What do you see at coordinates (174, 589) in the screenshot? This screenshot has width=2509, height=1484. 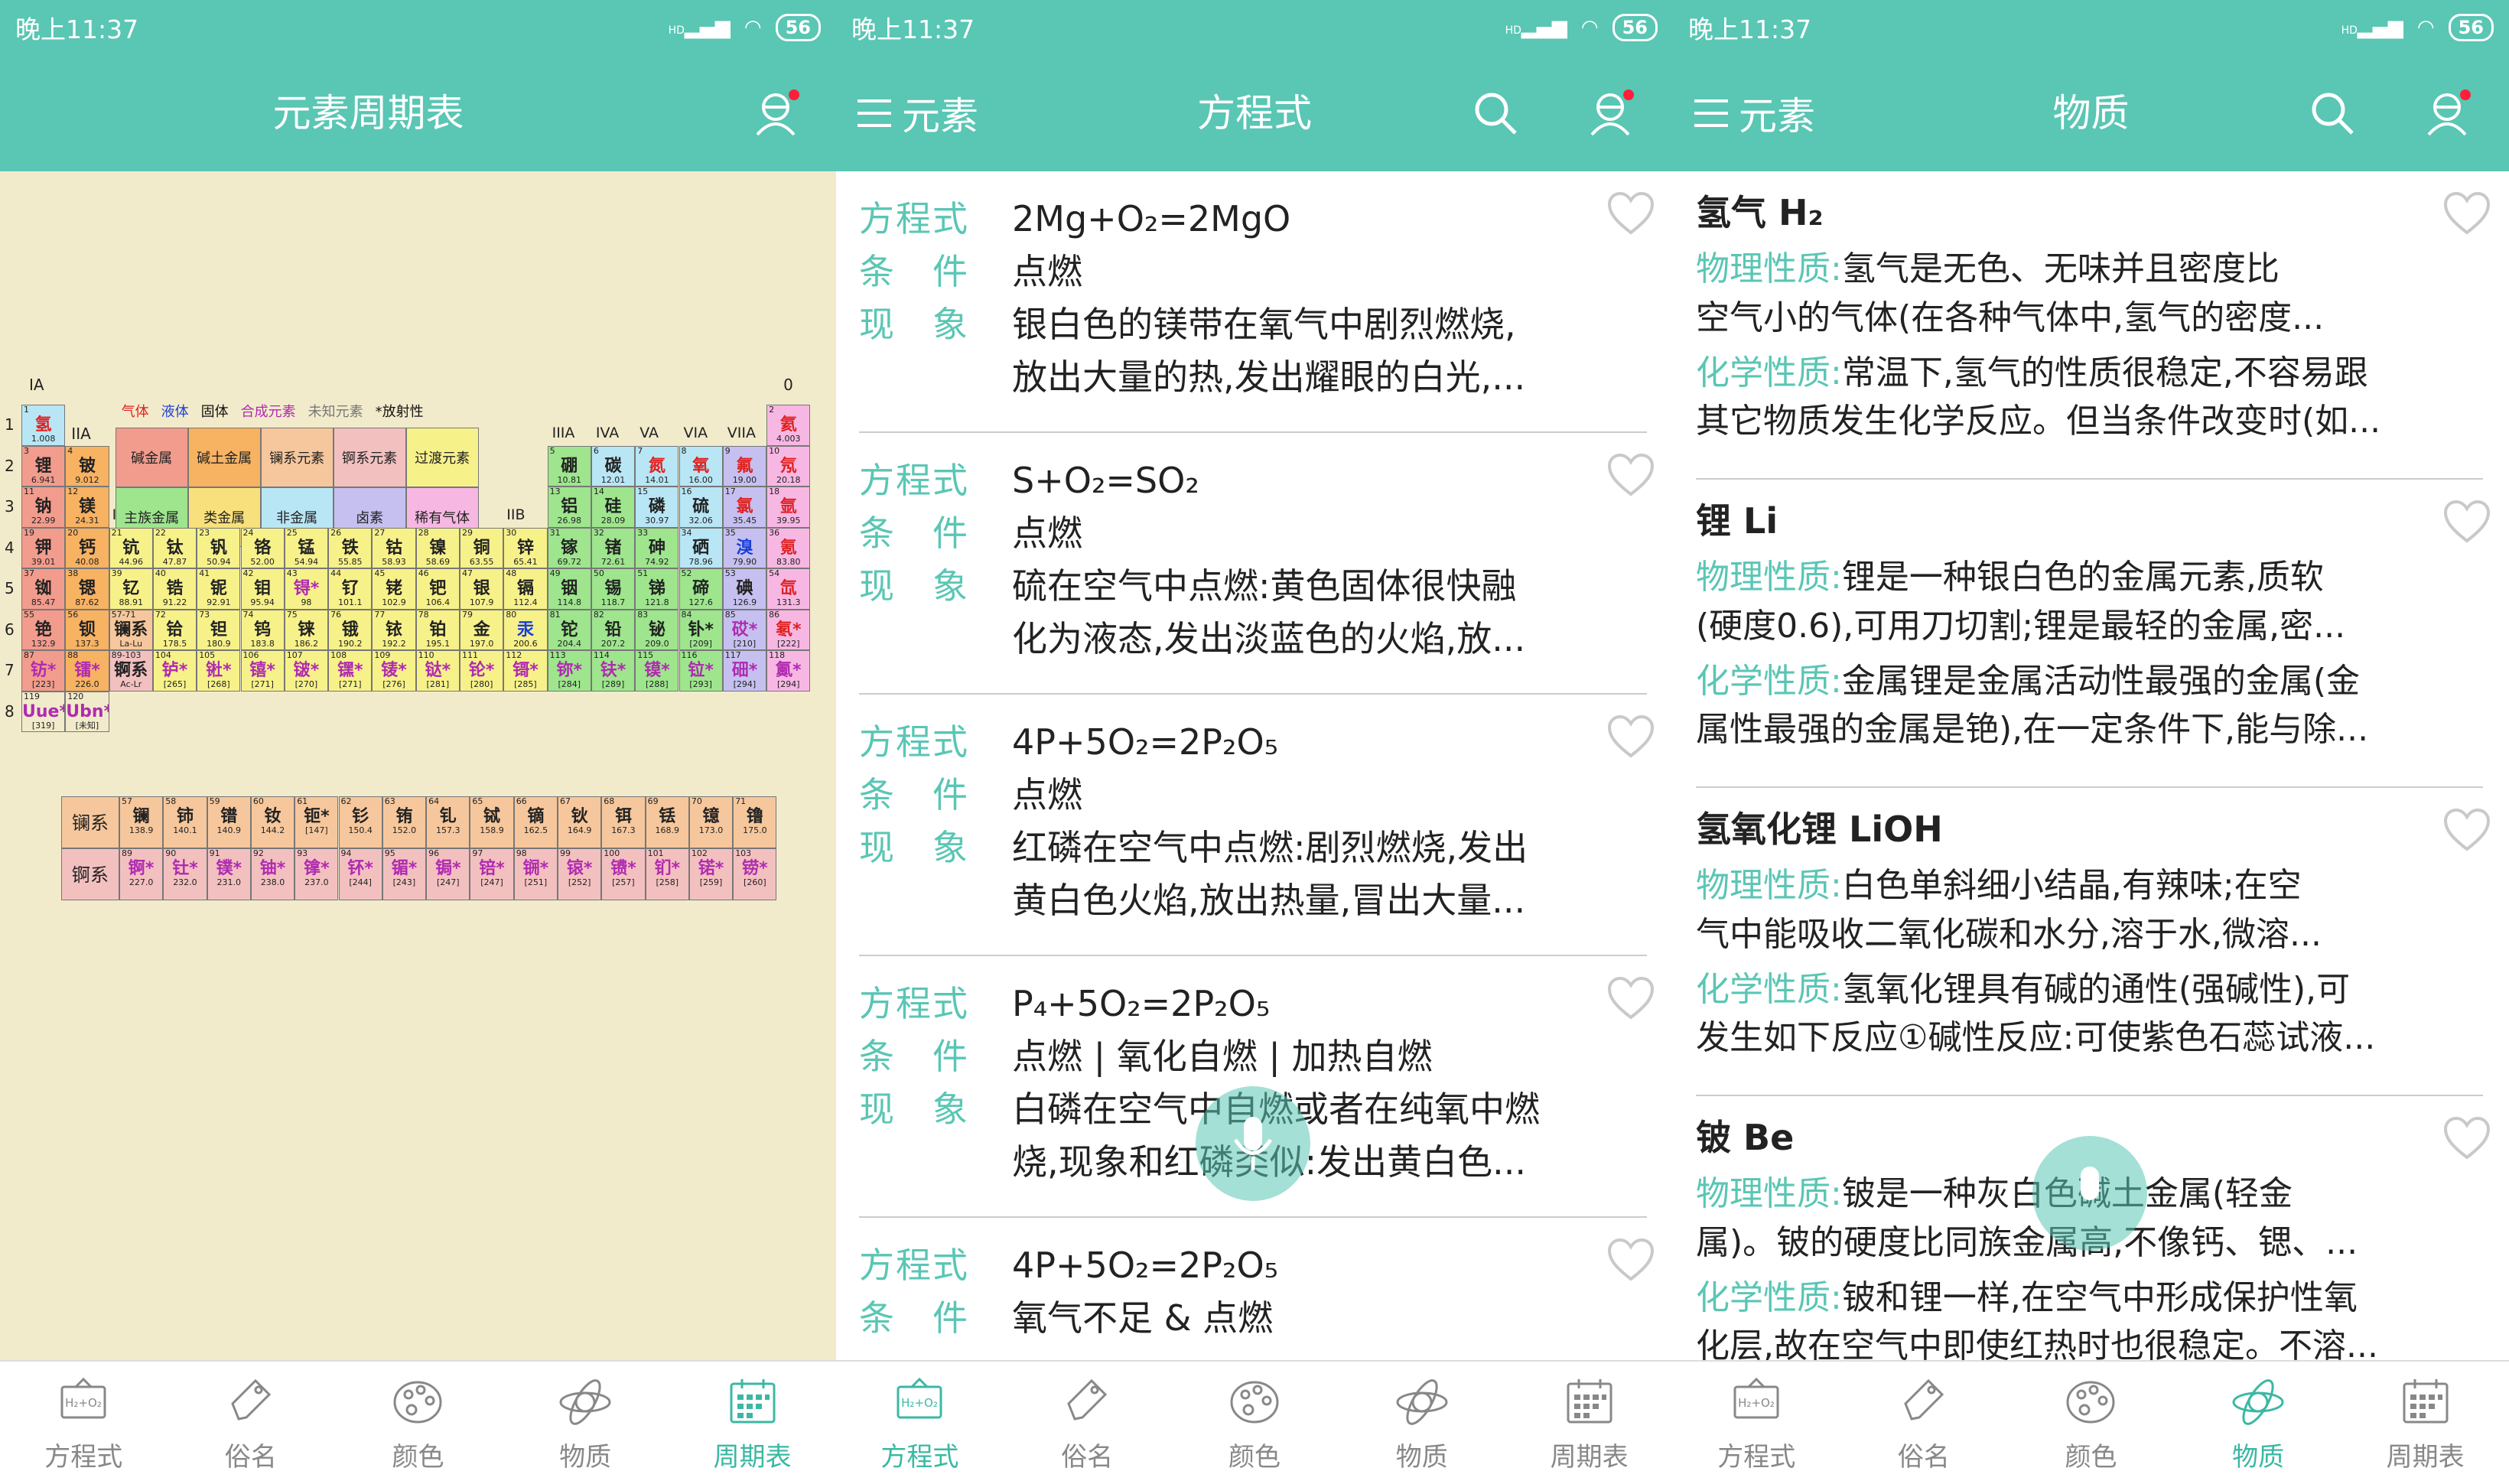 I see `element-cell: 40 锆 91.22` at bounding box center [174, 589].